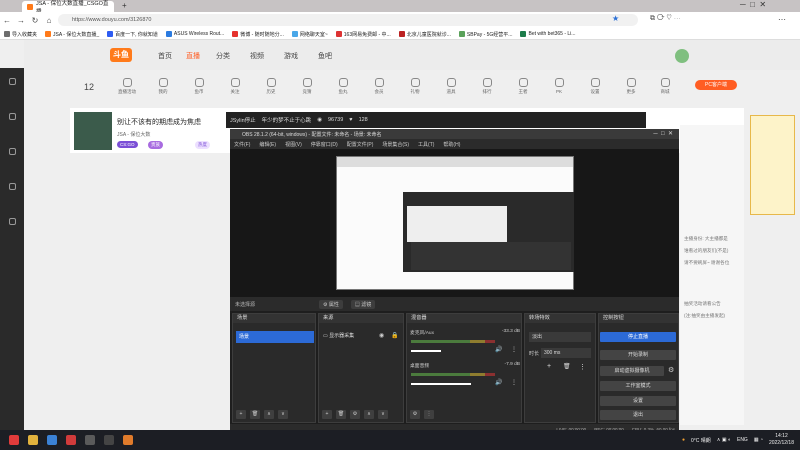 The image size is (800, 450). I want to click on category-item: 王者, so click(523, 86).